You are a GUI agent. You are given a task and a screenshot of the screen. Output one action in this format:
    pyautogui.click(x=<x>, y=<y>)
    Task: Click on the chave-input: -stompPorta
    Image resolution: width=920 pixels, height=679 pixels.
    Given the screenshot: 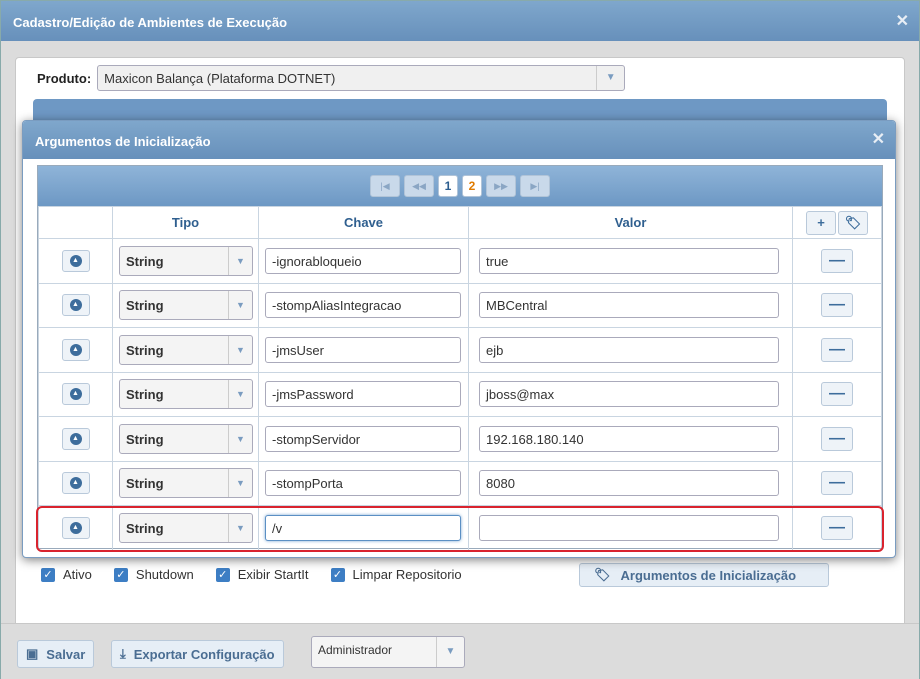 What is the action you would take?
    pyautogui.click(x=363, y=483)
    